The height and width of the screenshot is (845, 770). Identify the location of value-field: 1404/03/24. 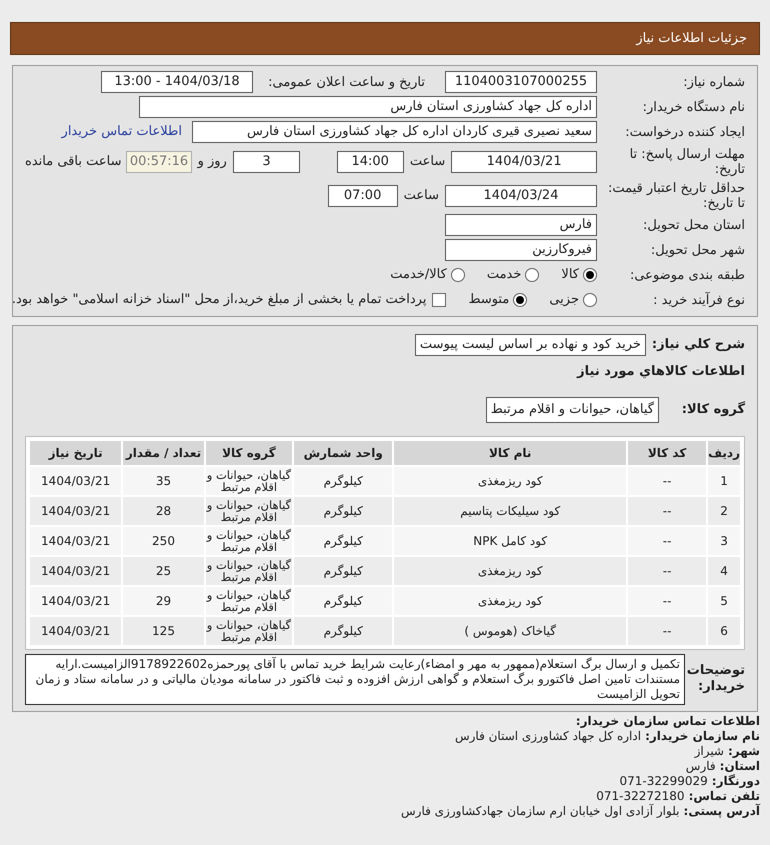
(521, 195).